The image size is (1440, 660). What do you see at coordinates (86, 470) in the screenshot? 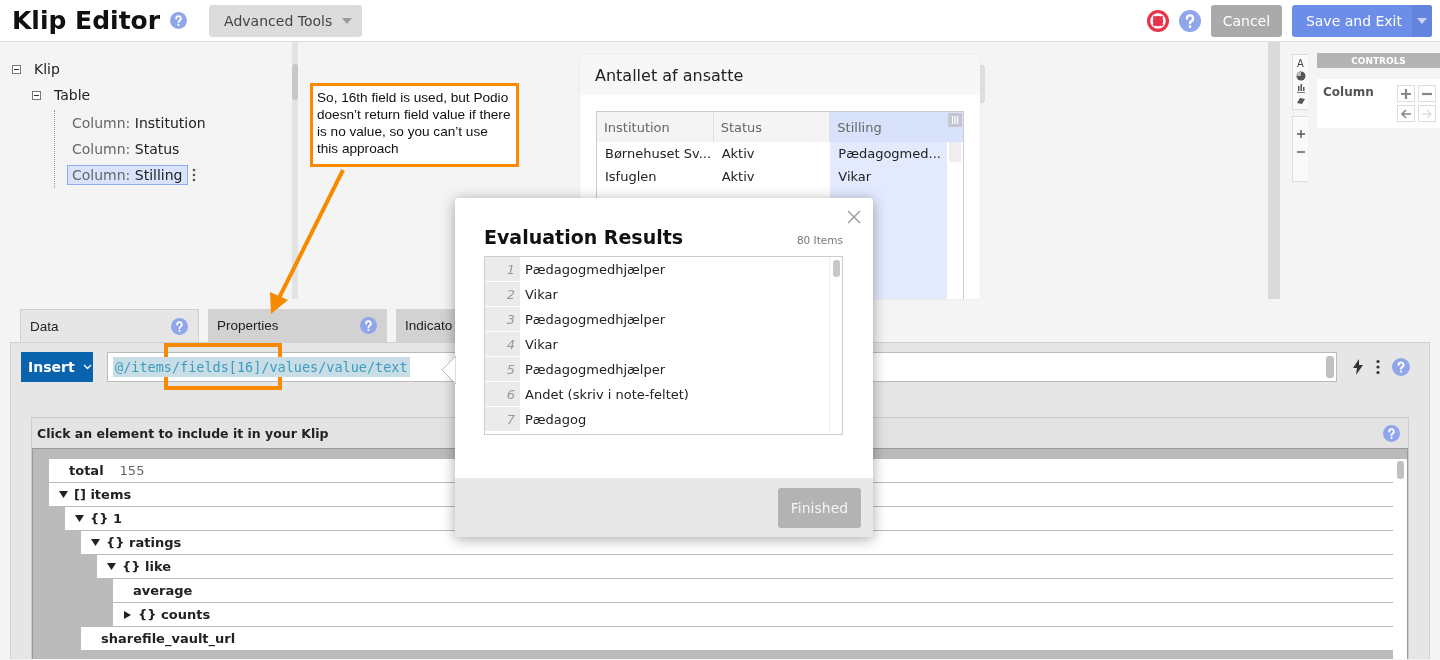
I see `node-label: total` at bounding box center [86, 470].